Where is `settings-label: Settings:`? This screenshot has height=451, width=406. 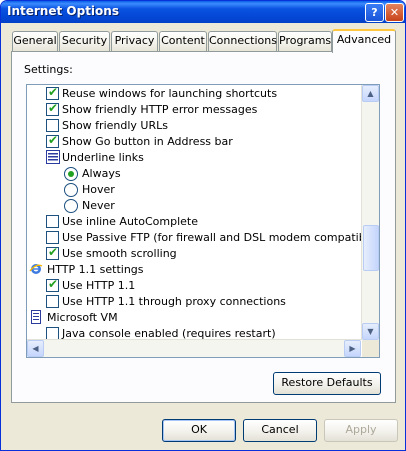 settings-label: Settings: is located at coordinates (48, 69).